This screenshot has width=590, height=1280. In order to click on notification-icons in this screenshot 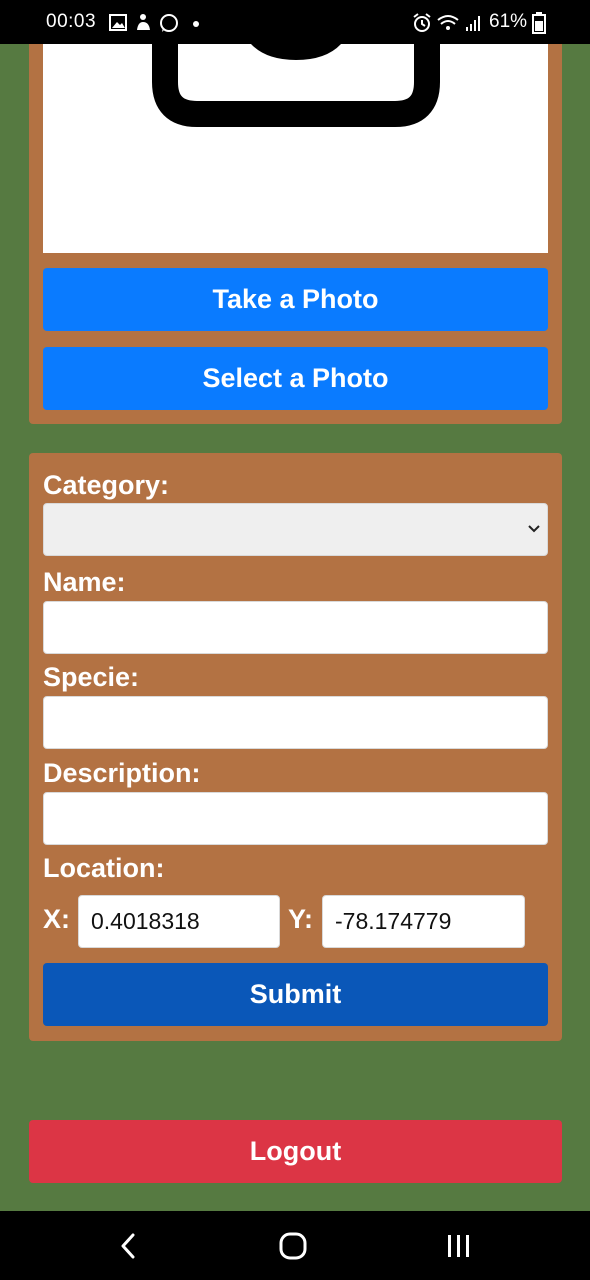, I will do `click(154, 23)`.